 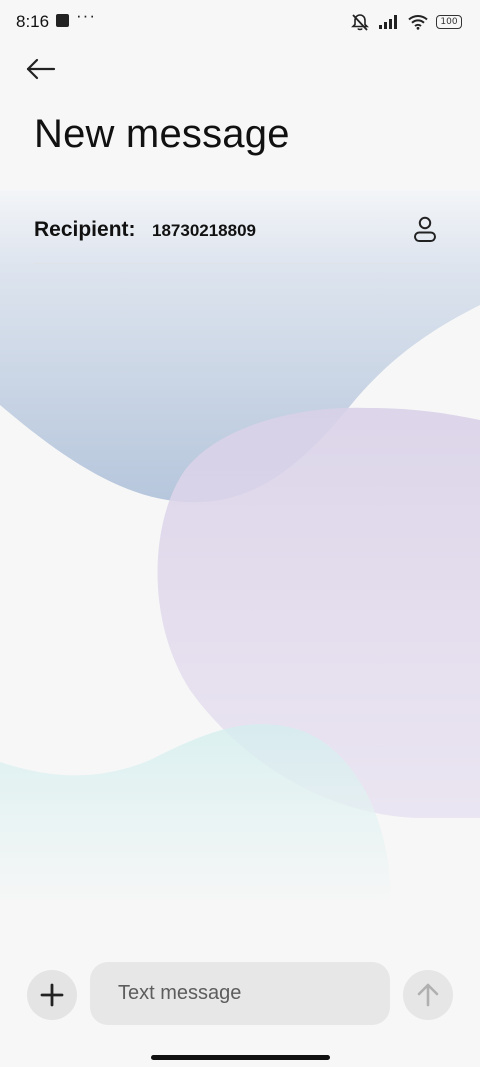 I want to click on recipient-number: 18730218809, so click(x=204, y=231).